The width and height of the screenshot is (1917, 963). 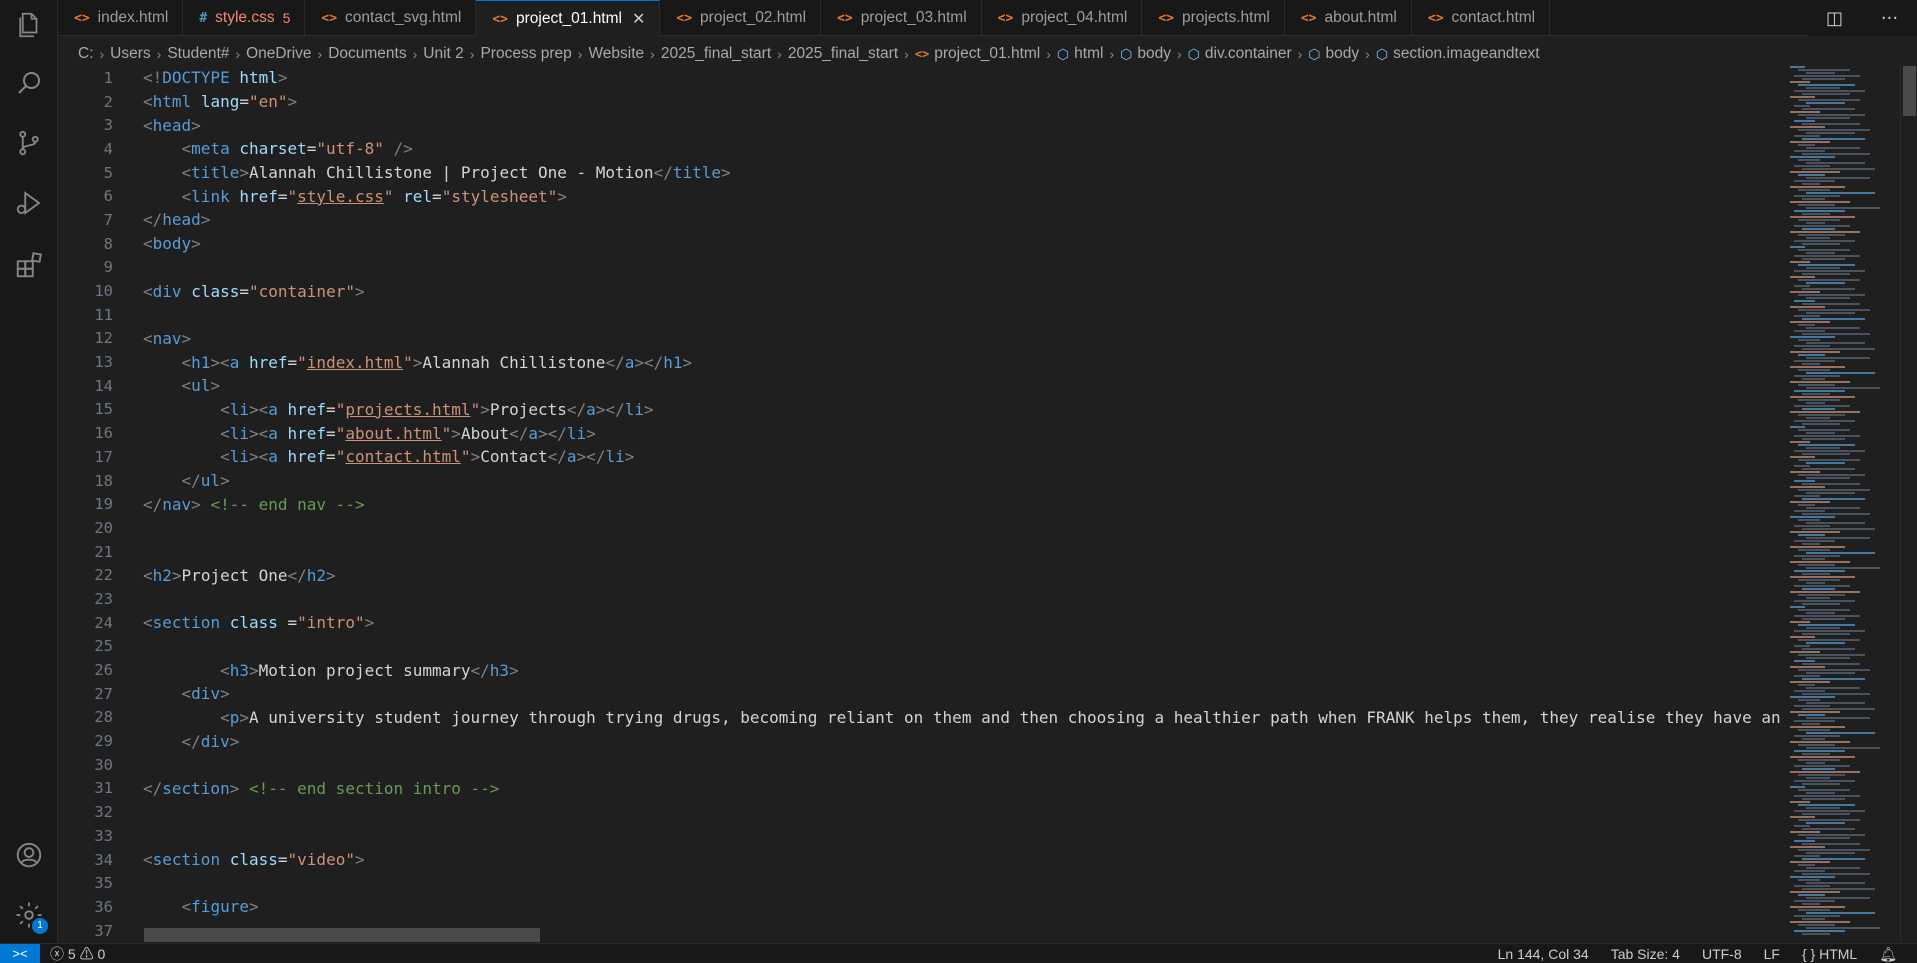 I want to click on breadcrumb-item: Users ›, so click(x=138, y=54).